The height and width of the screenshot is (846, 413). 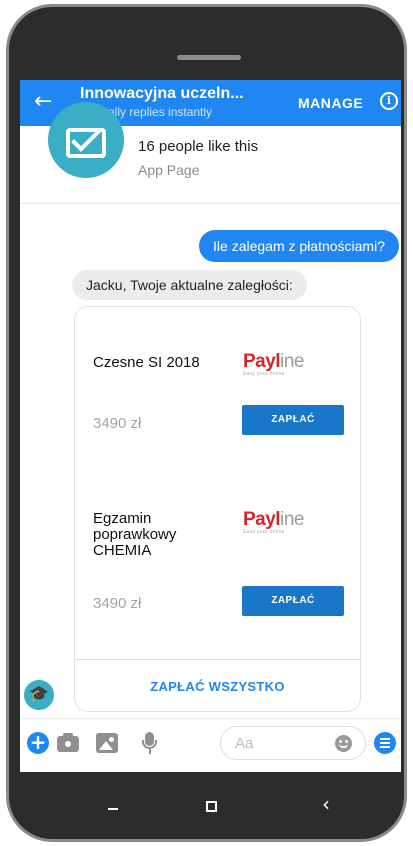 I want to click on manage-button: MANAGE, so click(x=330, y=103).